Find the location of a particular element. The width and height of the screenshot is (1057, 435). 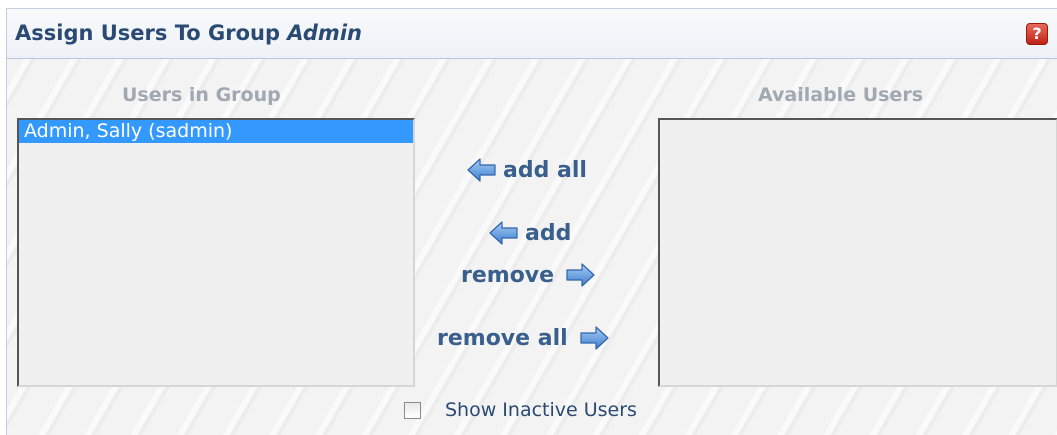

remove-button: remove is located at coordinates (528, 275).